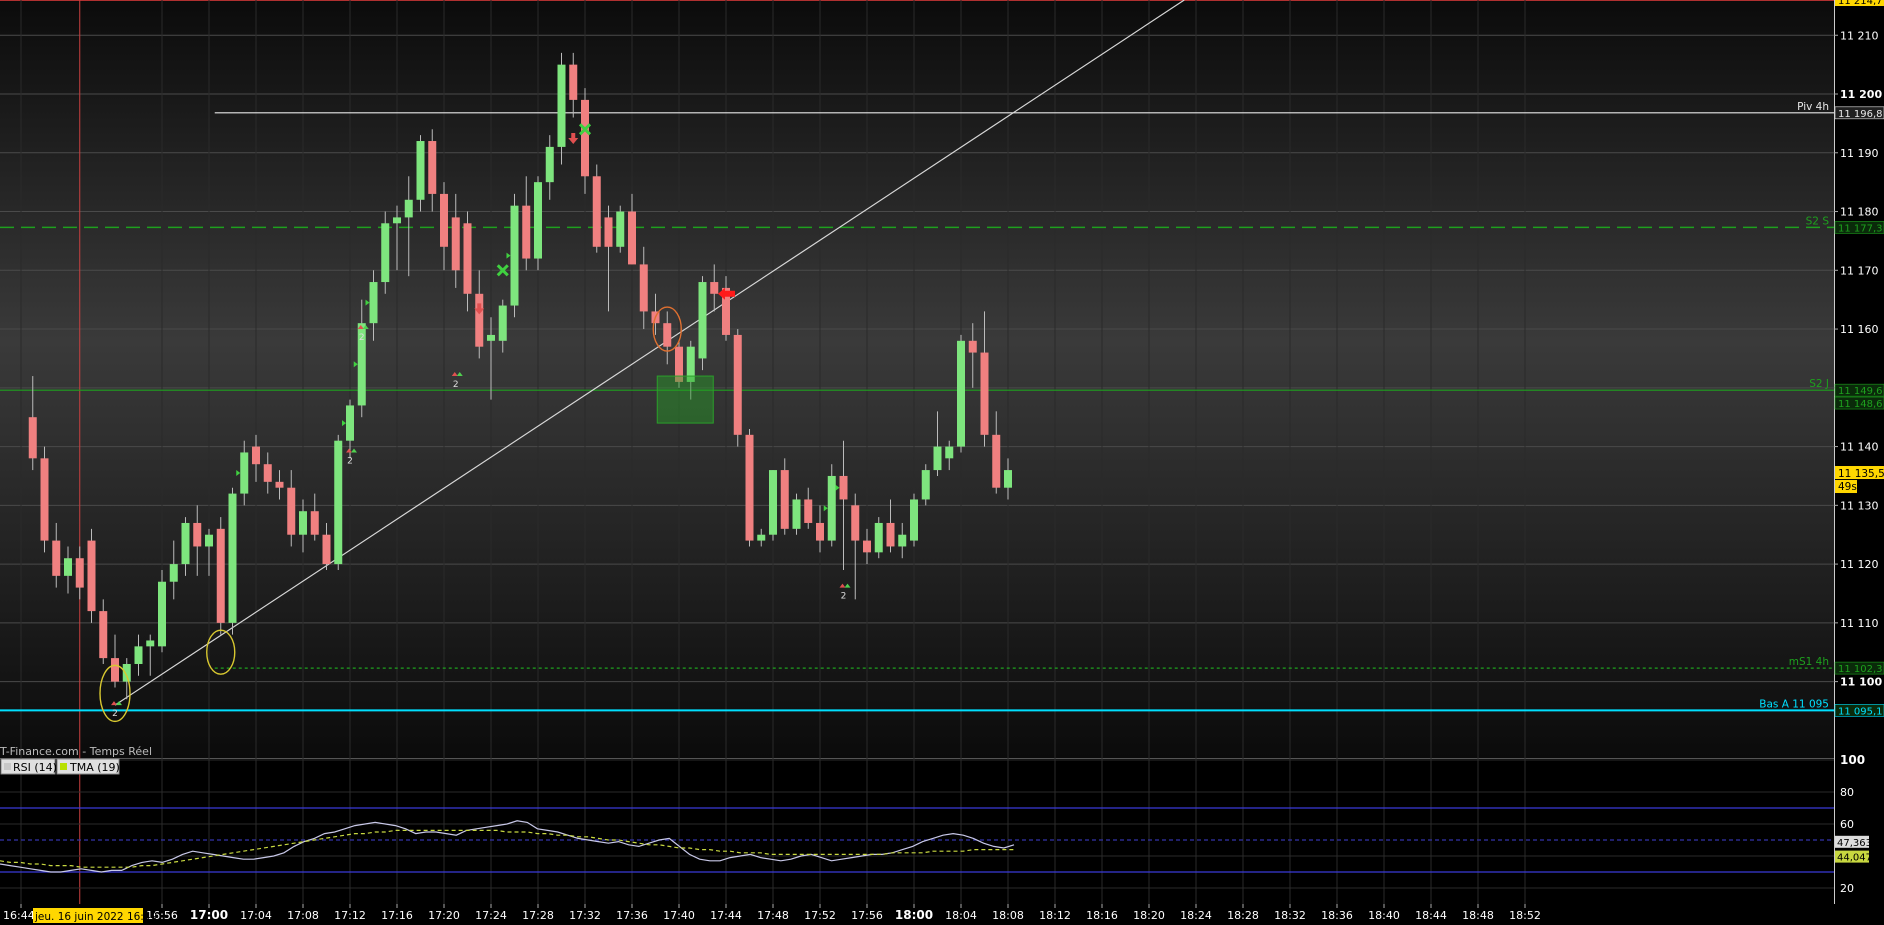 The width and height of the screenshot is (1884, 925). What do you see at coordinates (773, 915) in the screenshot?
I see `time-tick-label: 17:48` at bounding box center [773, 915].